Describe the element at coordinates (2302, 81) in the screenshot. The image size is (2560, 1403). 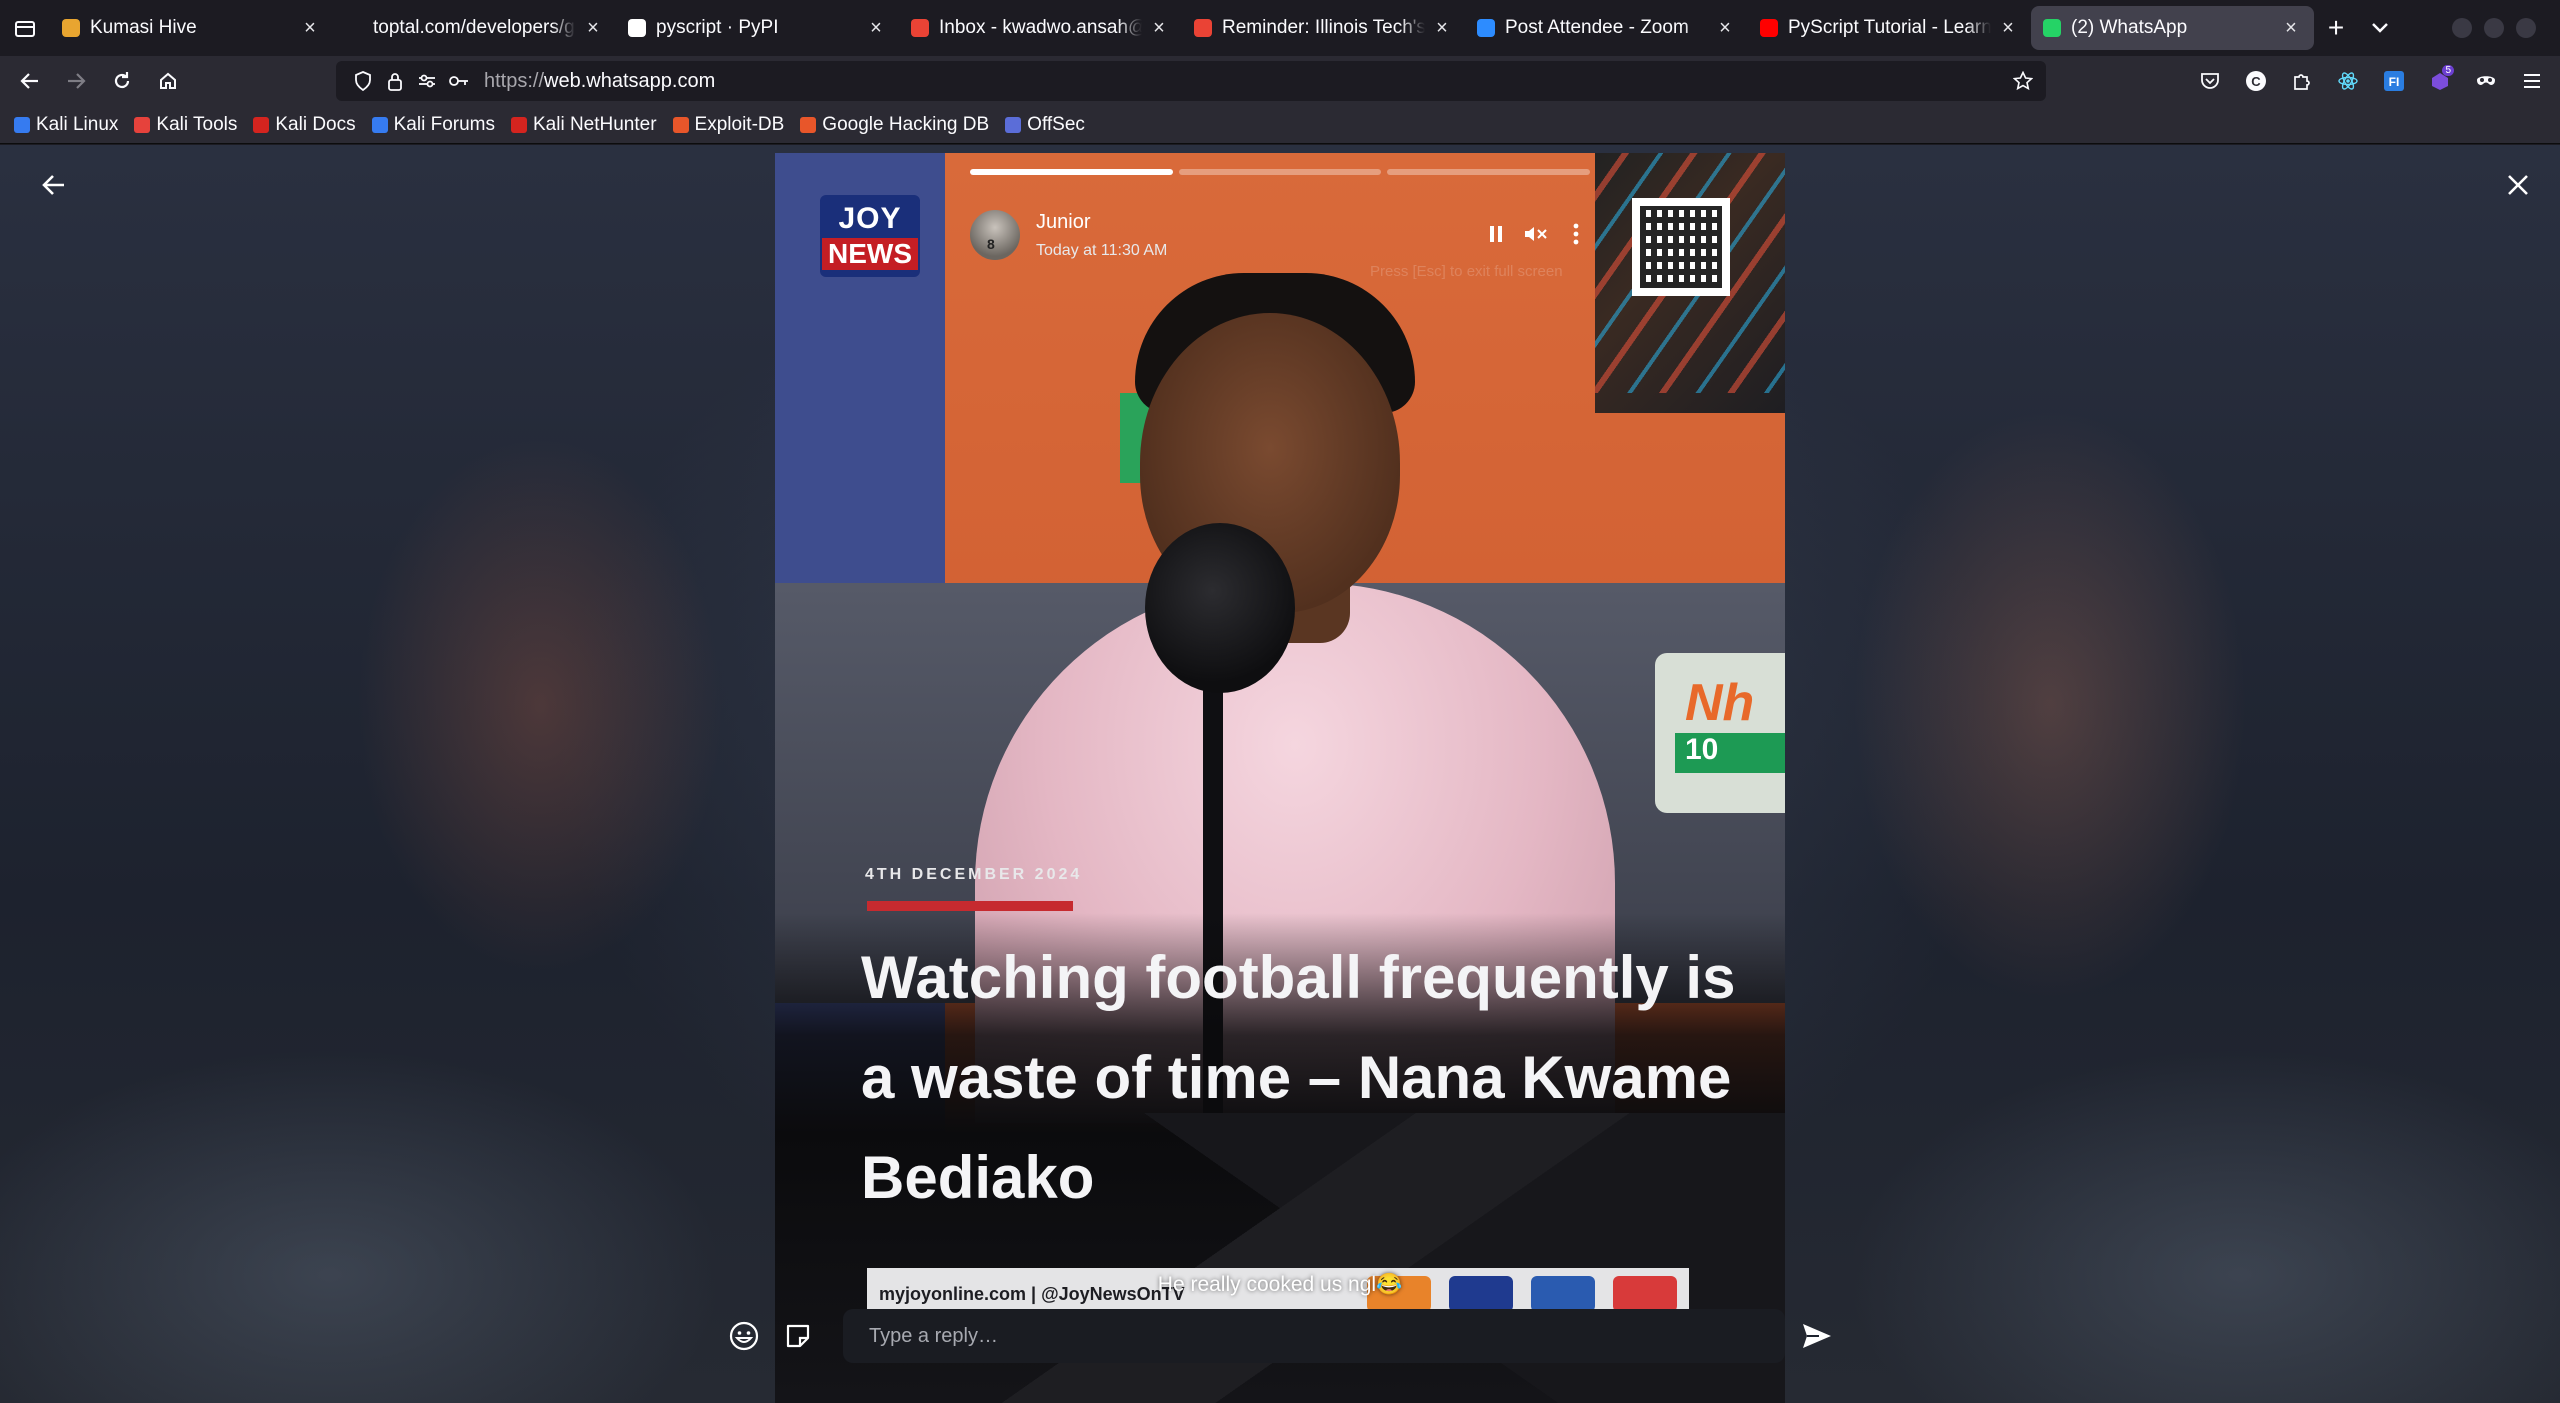
I see `extensions-puzzle-icon` at that location.